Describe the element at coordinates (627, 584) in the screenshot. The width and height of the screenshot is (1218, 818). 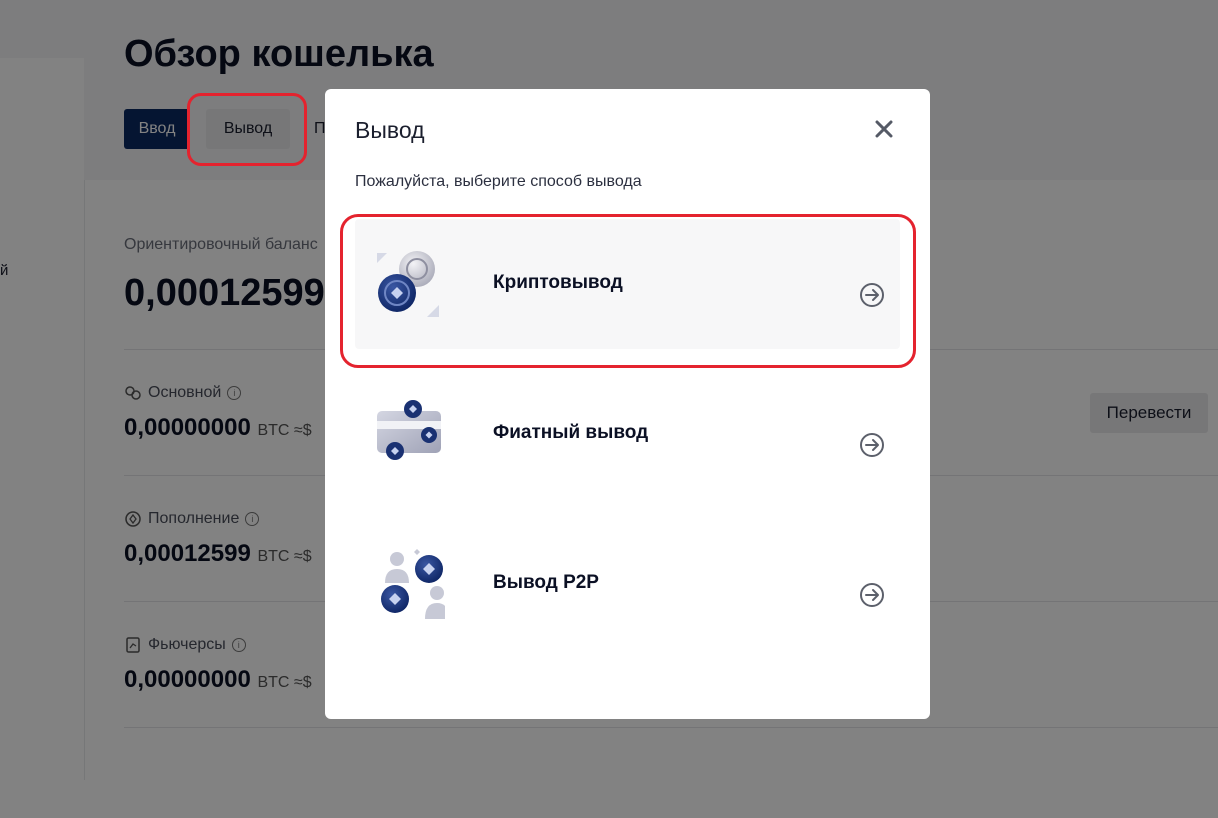
I see `option-p2p-withdrawal: Вывод P2P` at that location.